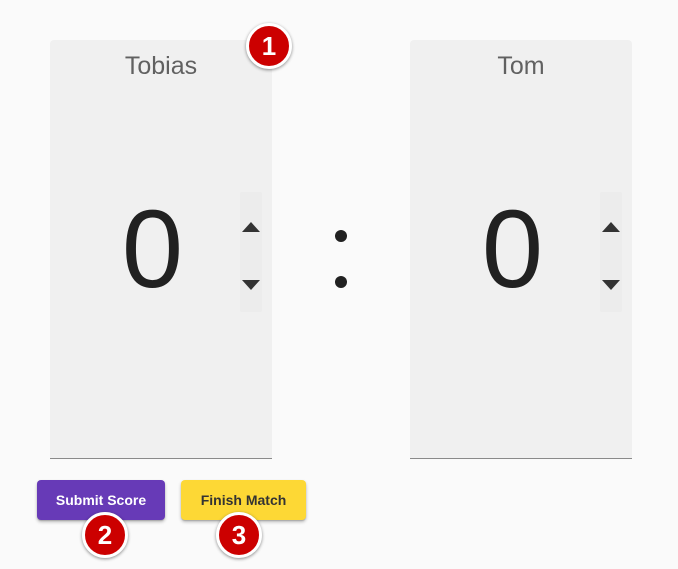 This screenshot has width=678, height=569. I want to click on player-name-right: Tom, so click(521, 66).